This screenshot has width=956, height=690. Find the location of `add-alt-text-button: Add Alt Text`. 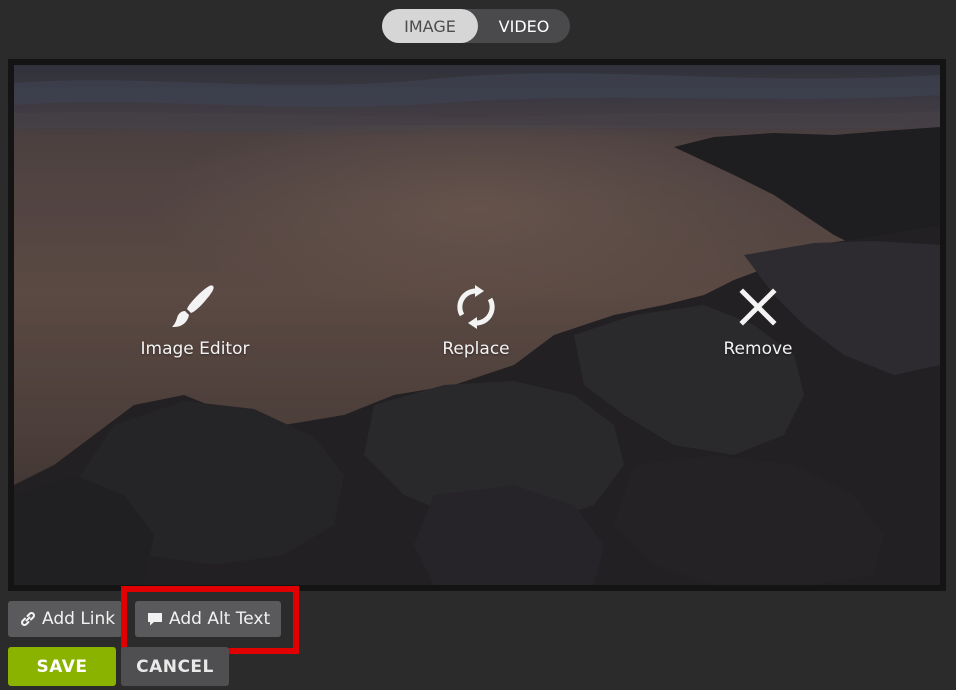

add-alt-text-button: Add Alt Text is located at coordinates (208, 619).